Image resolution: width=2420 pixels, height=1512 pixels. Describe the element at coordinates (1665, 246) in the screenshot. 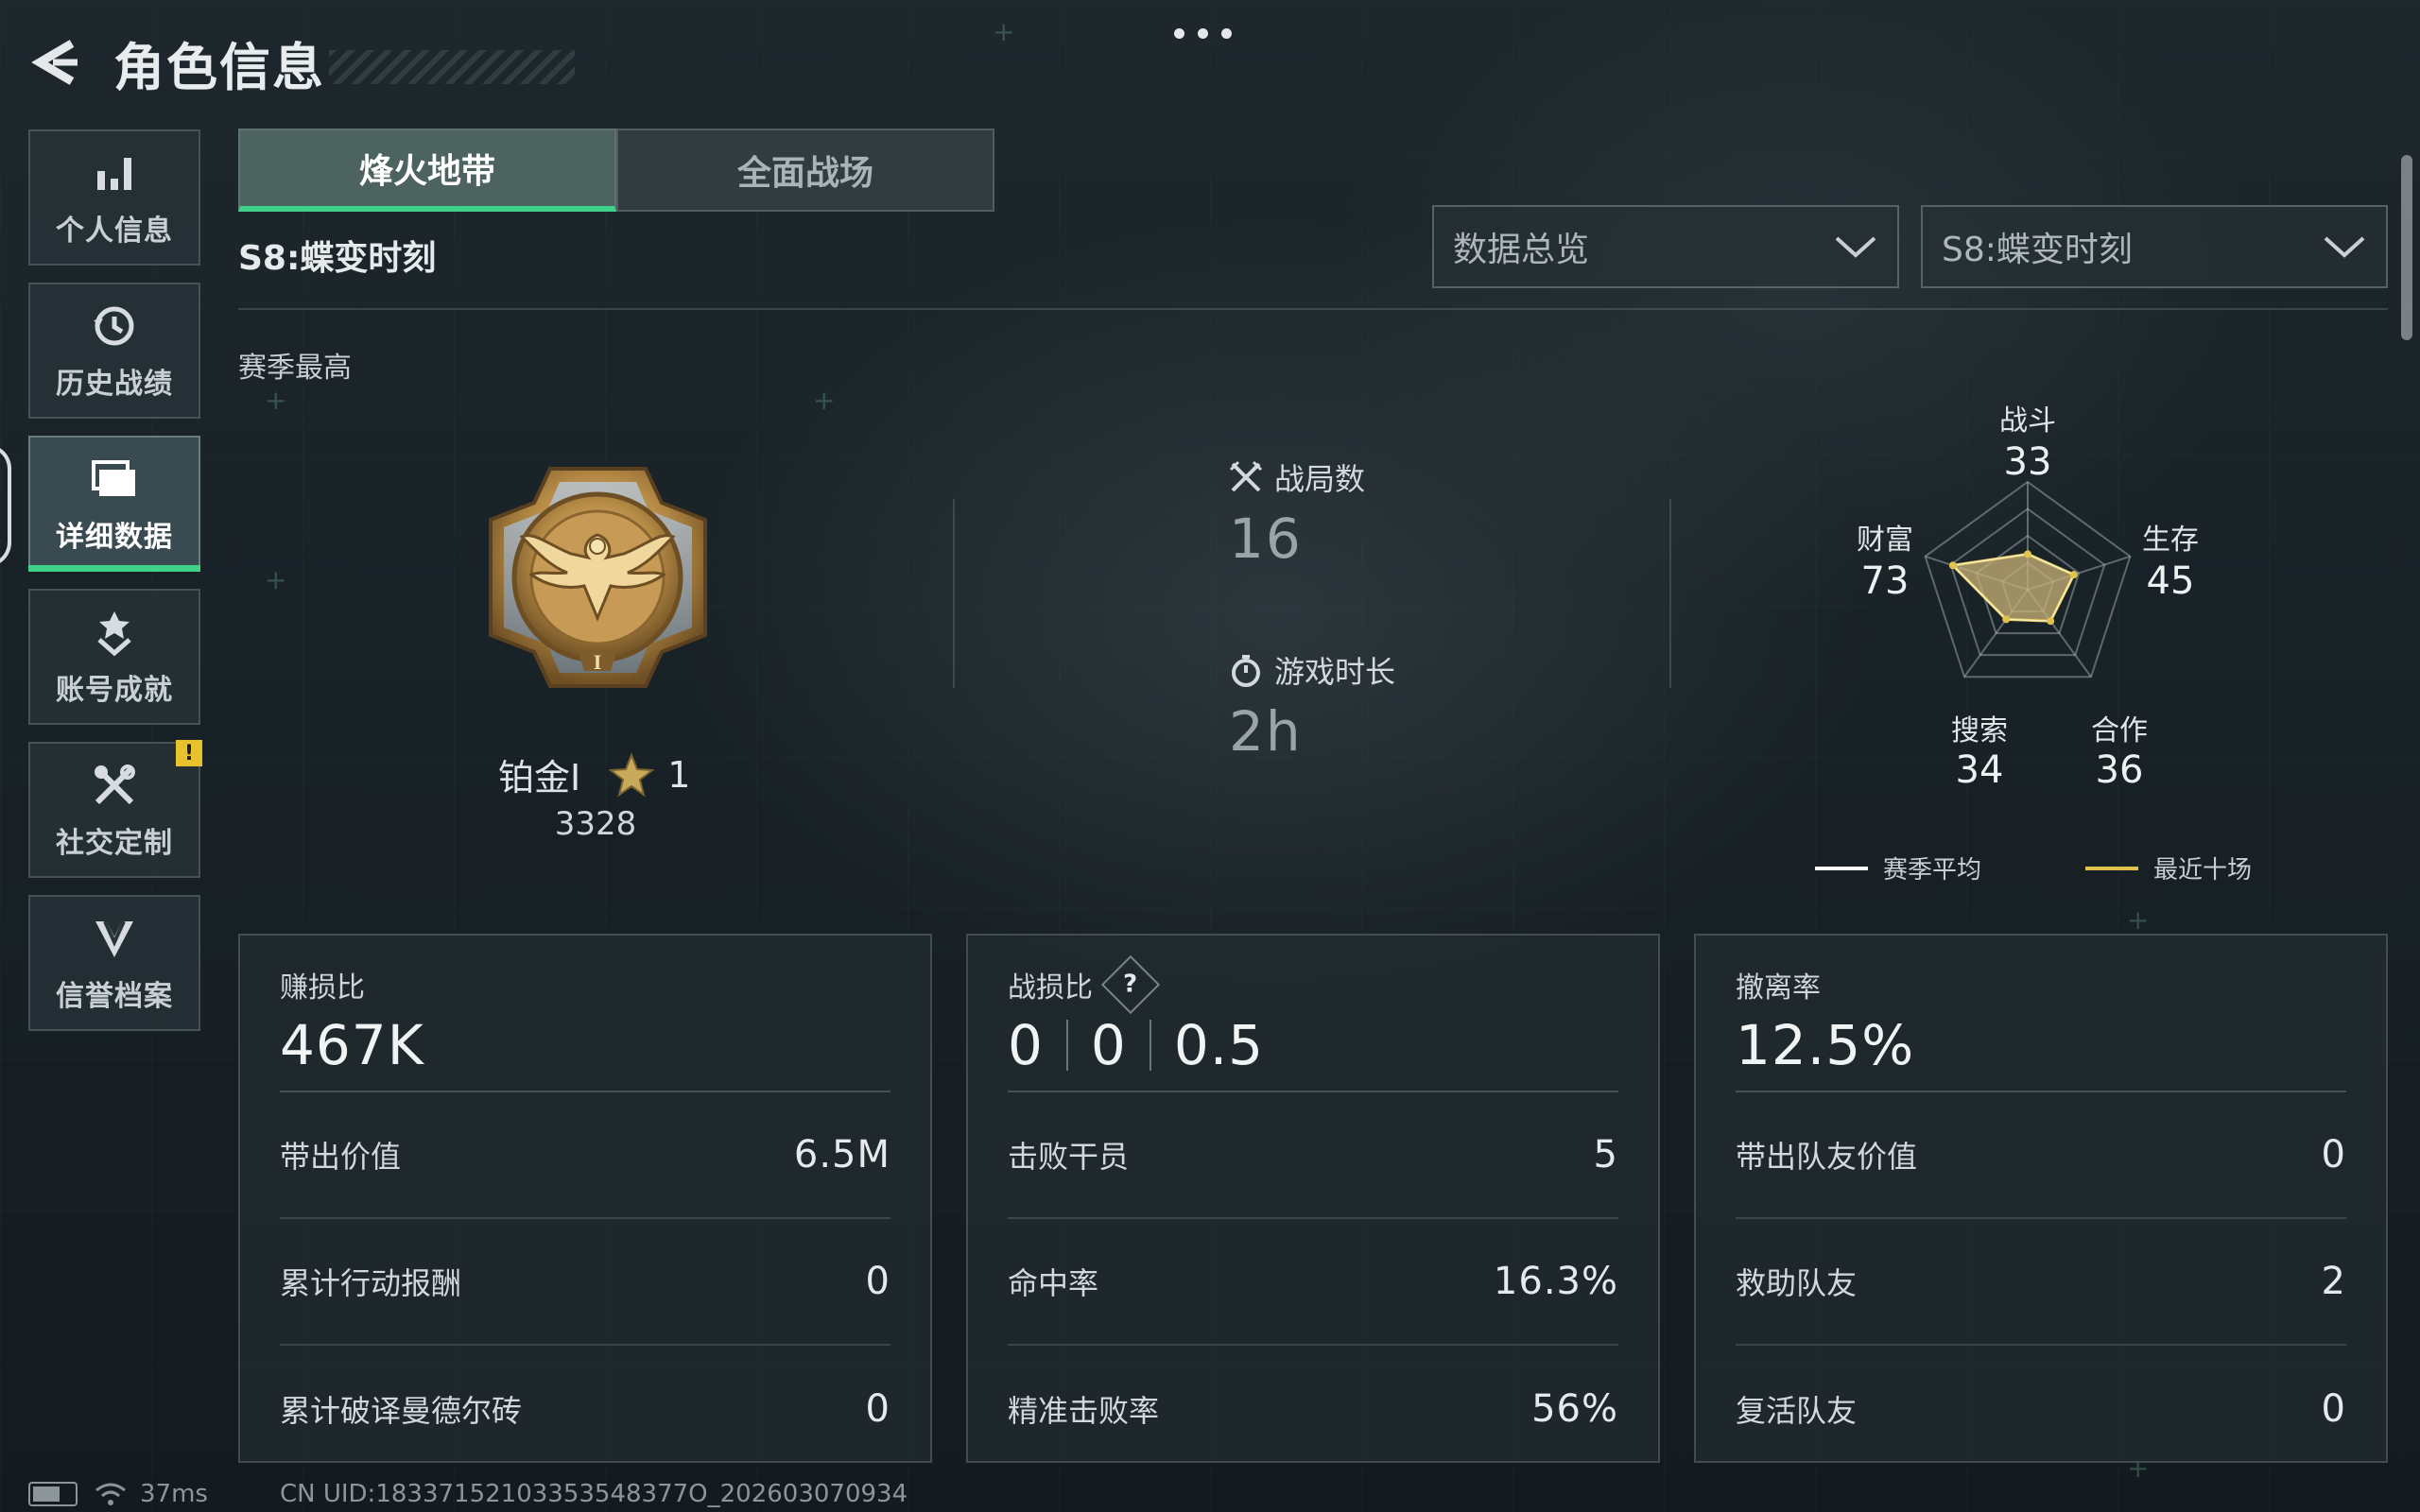

I see `view-dropdown: 数据总览` at that location.